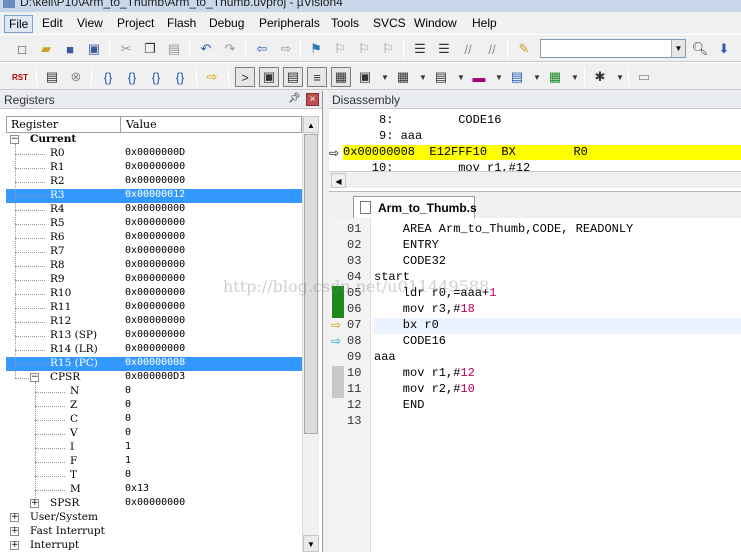 The width and height of the screenshot is (741, 552). What do you see at coordinates (154, 168) in the screenshot?
I see `register-row: R1 0x00000000` at bounding box center [154, 168].